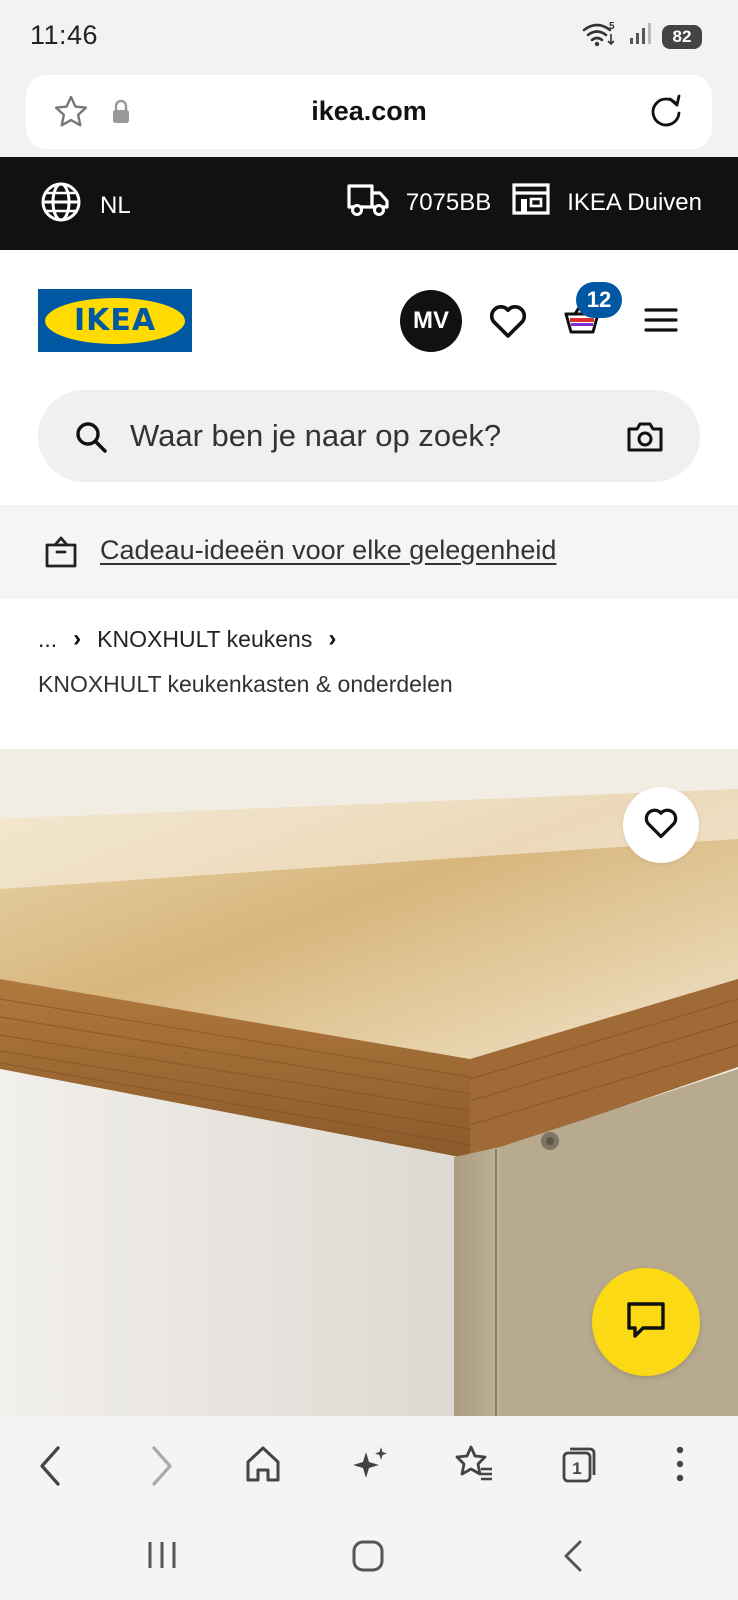 The image size is (738, 1600). Describe the element at coordinates (661, 322) in the screenshot. I see `menu-icon` at that location.